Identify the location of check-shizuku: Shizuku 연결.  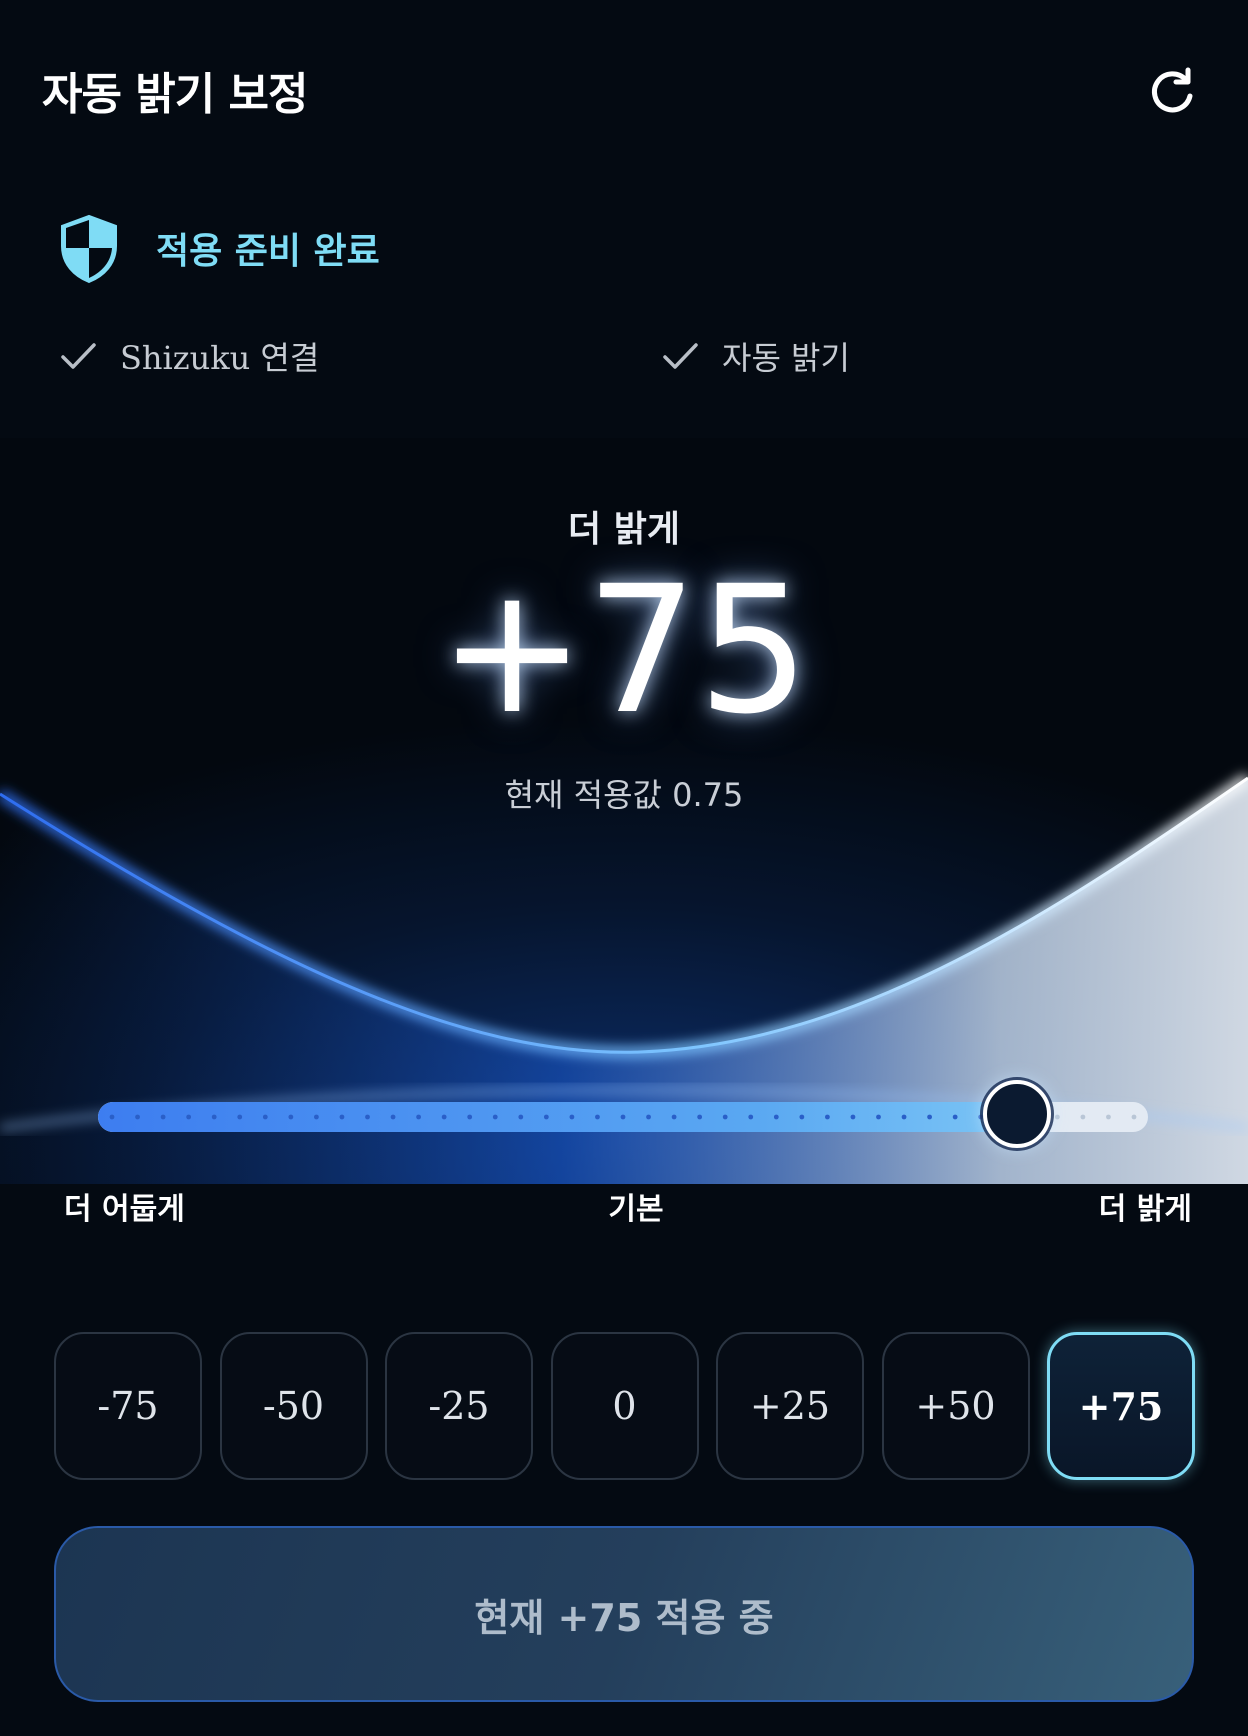
(188, 356).